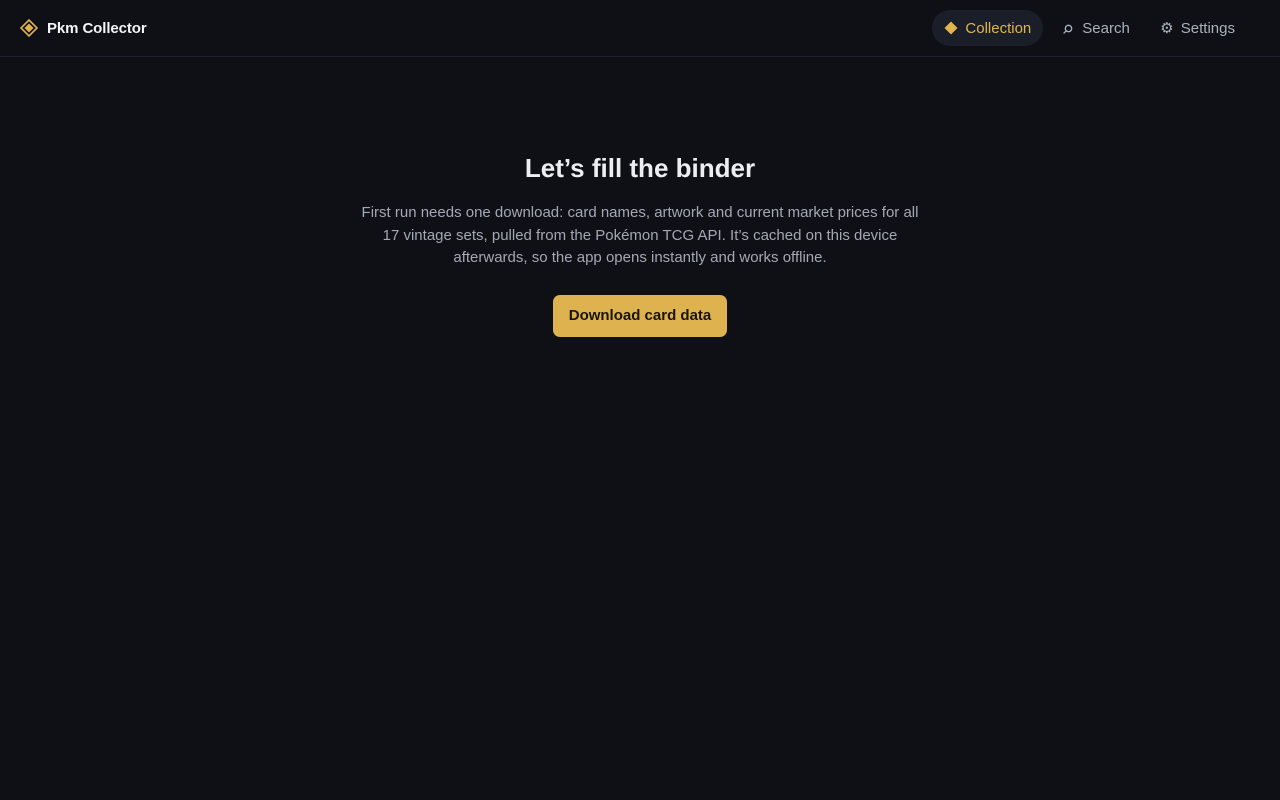  What do you see at coordinates (1068, 28) in the screenshot?
I see `search-icon` at bounding box center [1068, 28].